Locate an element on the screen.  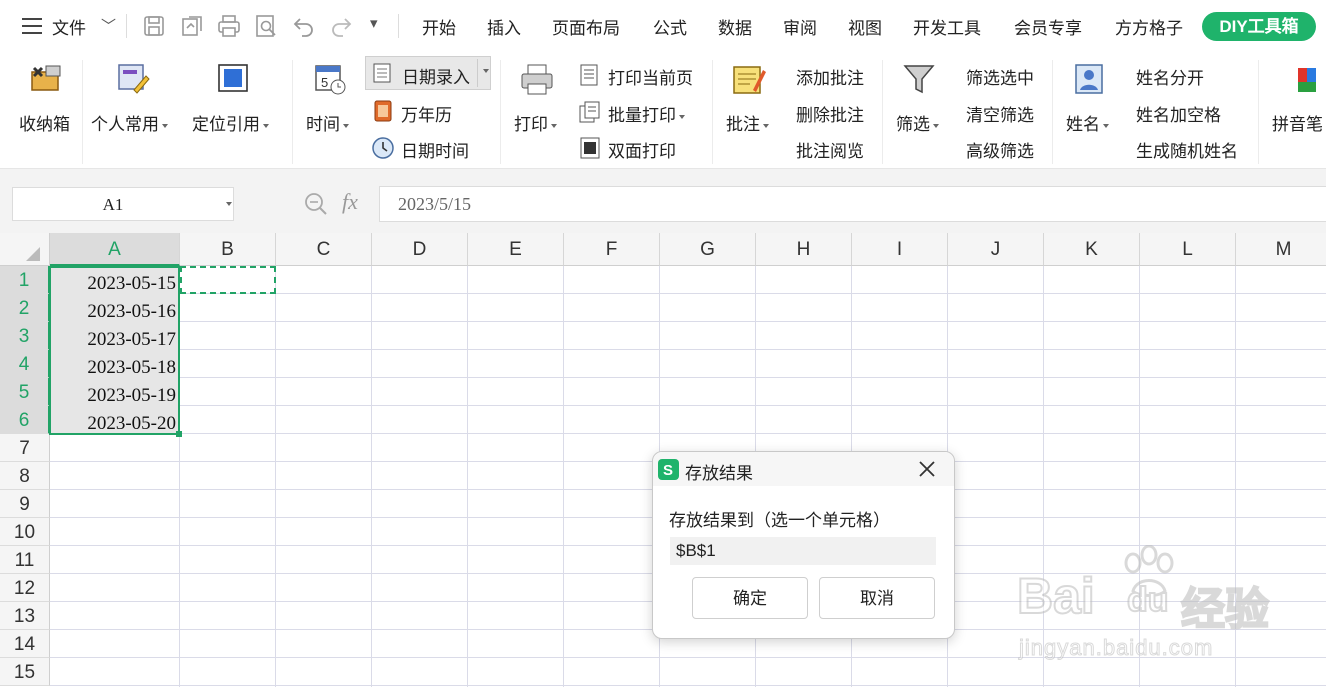
close-icon is located at coordinates (927, 469).